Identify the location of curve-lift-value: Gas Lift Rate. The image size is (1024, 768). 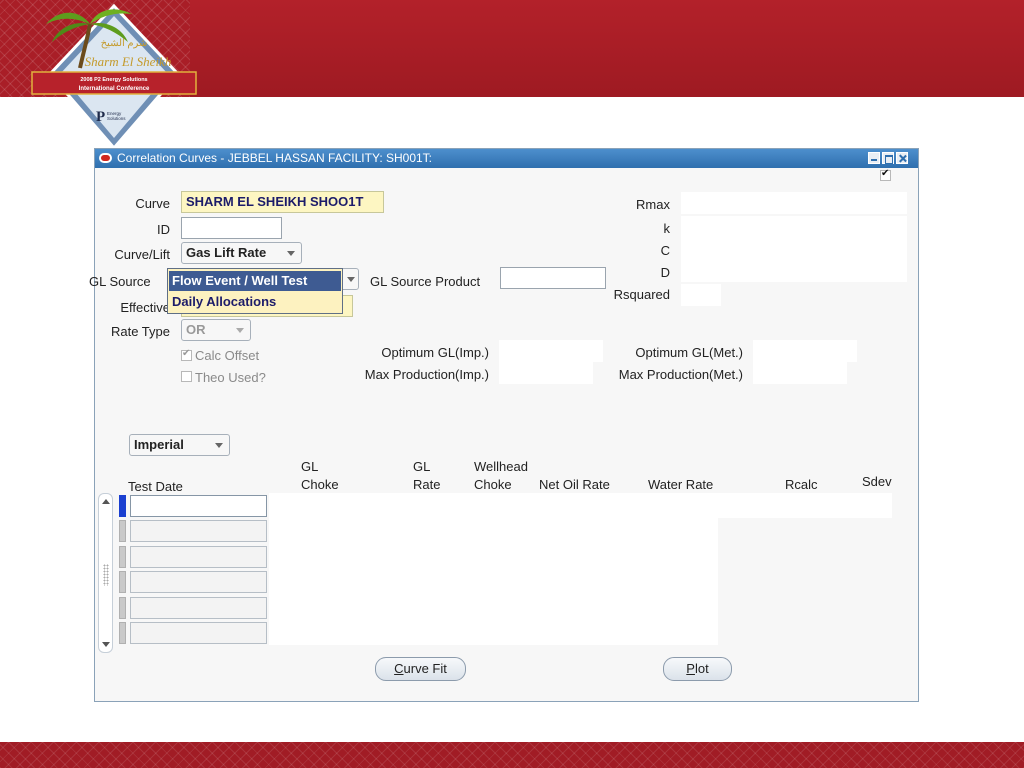
(226, 252).